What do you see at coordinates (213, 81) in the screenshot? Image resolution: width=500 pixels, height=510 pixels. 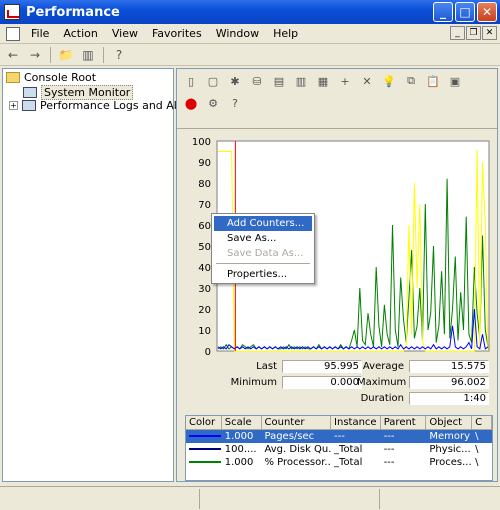 I see `clear-display-icon: ▢` at bounding box center [213, 81].